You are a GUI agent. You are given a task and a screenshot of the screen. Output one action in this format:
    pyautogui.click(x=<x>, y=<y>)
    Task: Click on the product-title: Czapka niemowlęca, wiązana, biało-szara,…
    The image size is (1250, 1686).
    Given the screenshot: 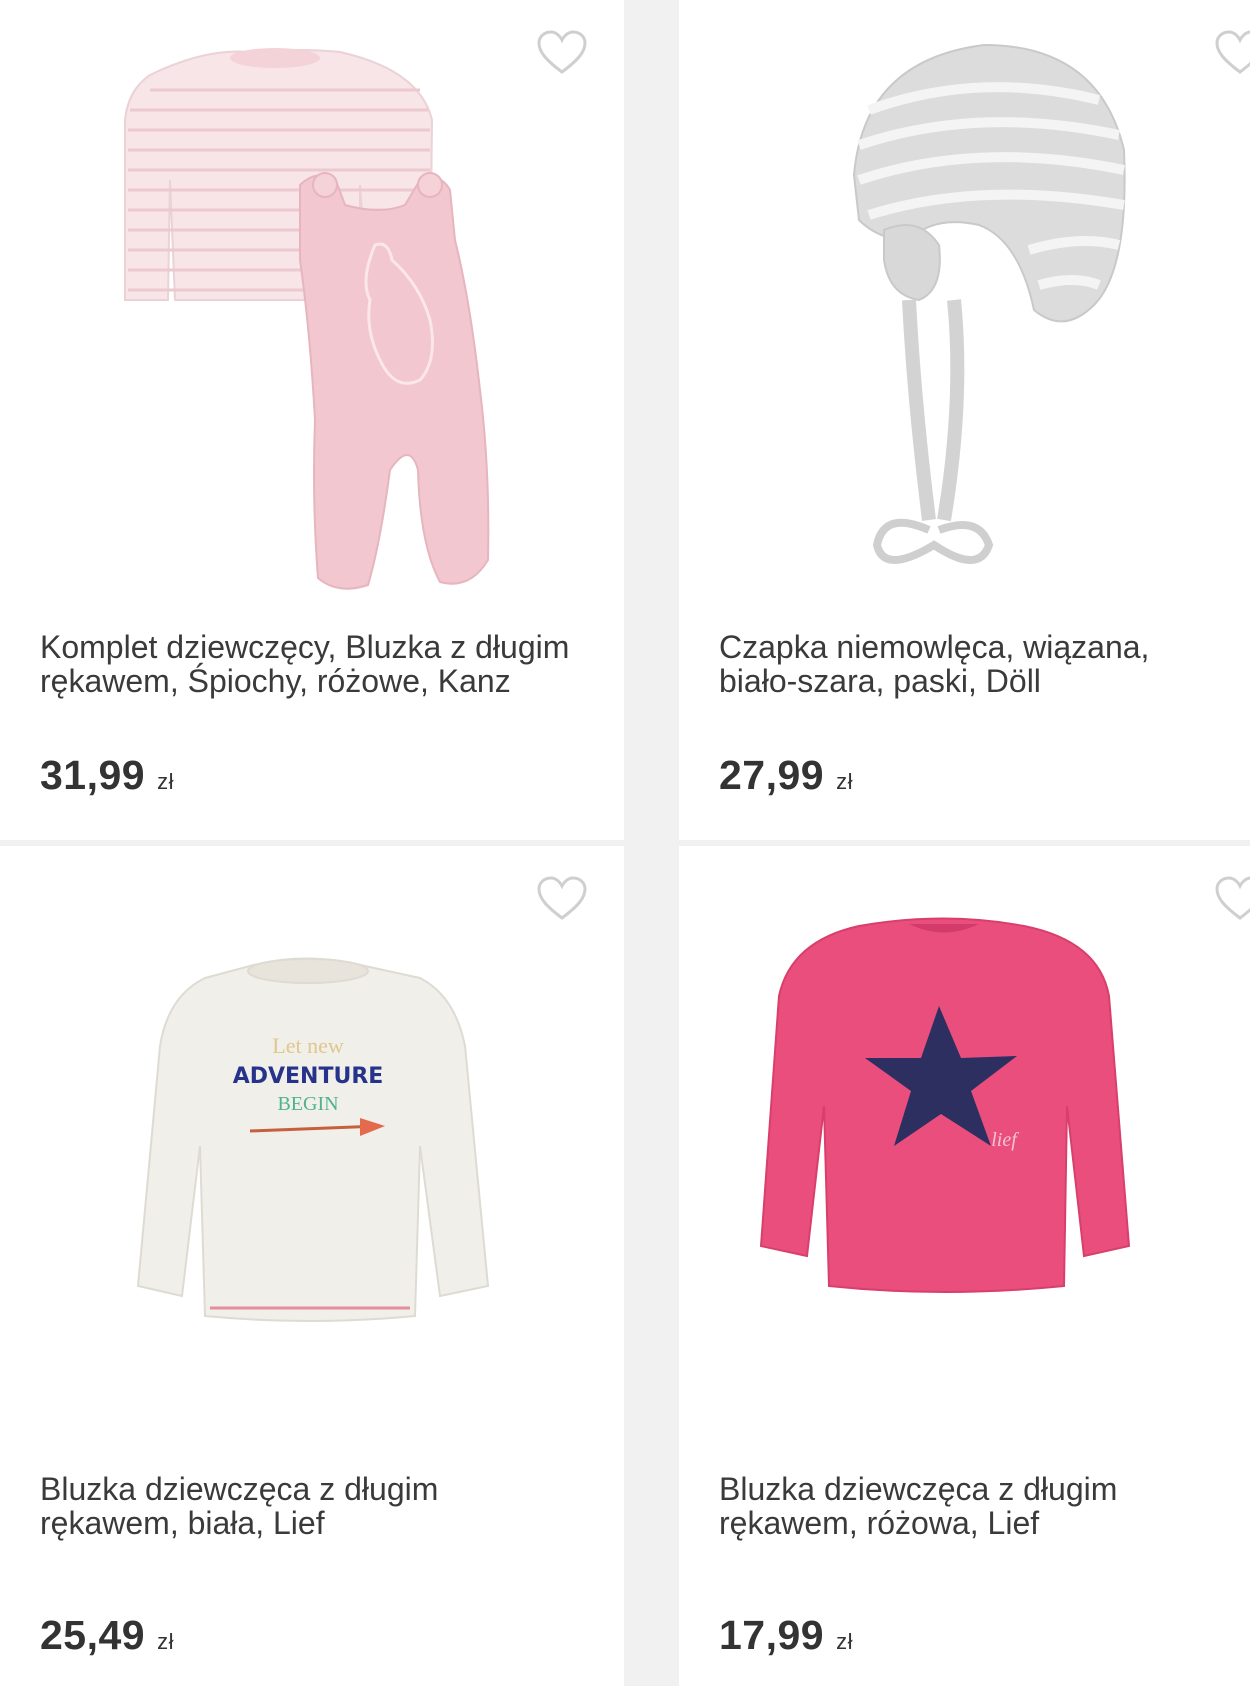 What is the action you would take?
    pyautogui.click(x=969, y=664)
    